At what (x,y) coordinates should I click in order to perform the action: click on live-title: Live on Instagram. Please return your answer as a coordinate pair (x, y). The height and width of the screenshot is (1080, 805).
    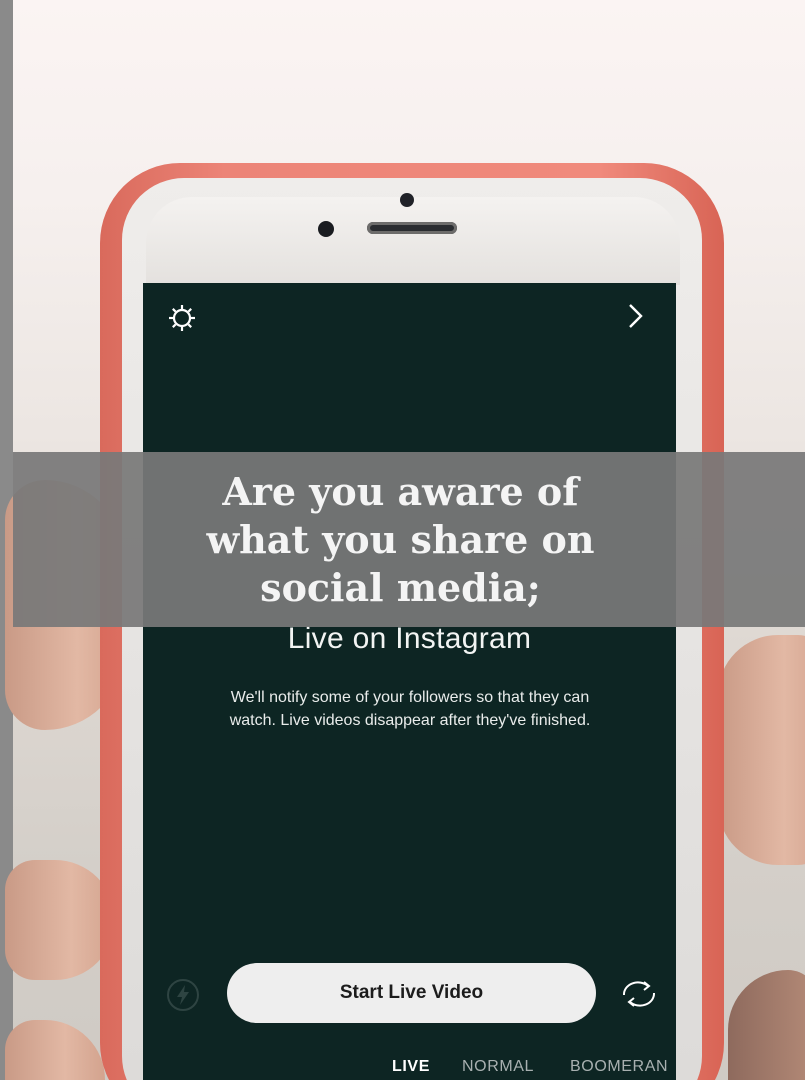
    Looking at the image, I should click on (409, 638).